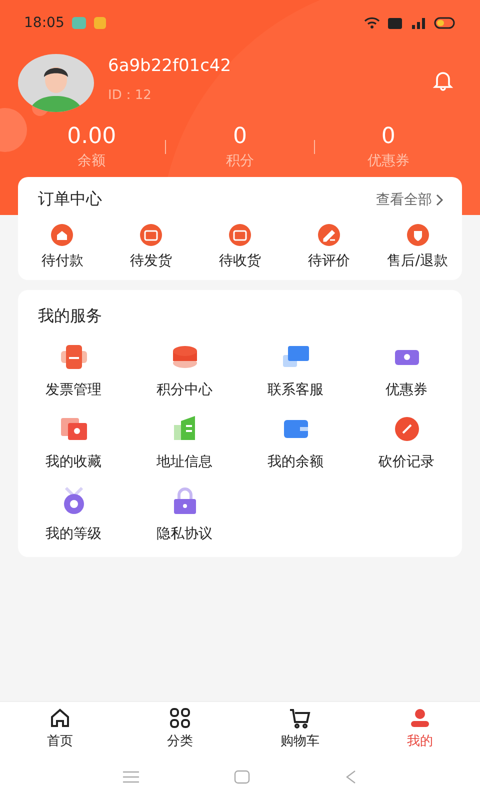 The image size is (480, 800). I want to click on card-title: 订单中心, so click(70, 199).